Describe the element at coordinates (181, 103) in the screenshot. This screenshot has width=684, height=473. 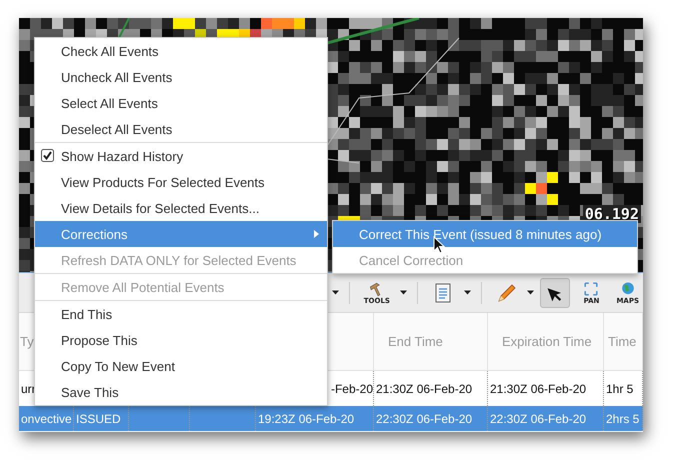
I see `menu-item: Select All Events` at that location.